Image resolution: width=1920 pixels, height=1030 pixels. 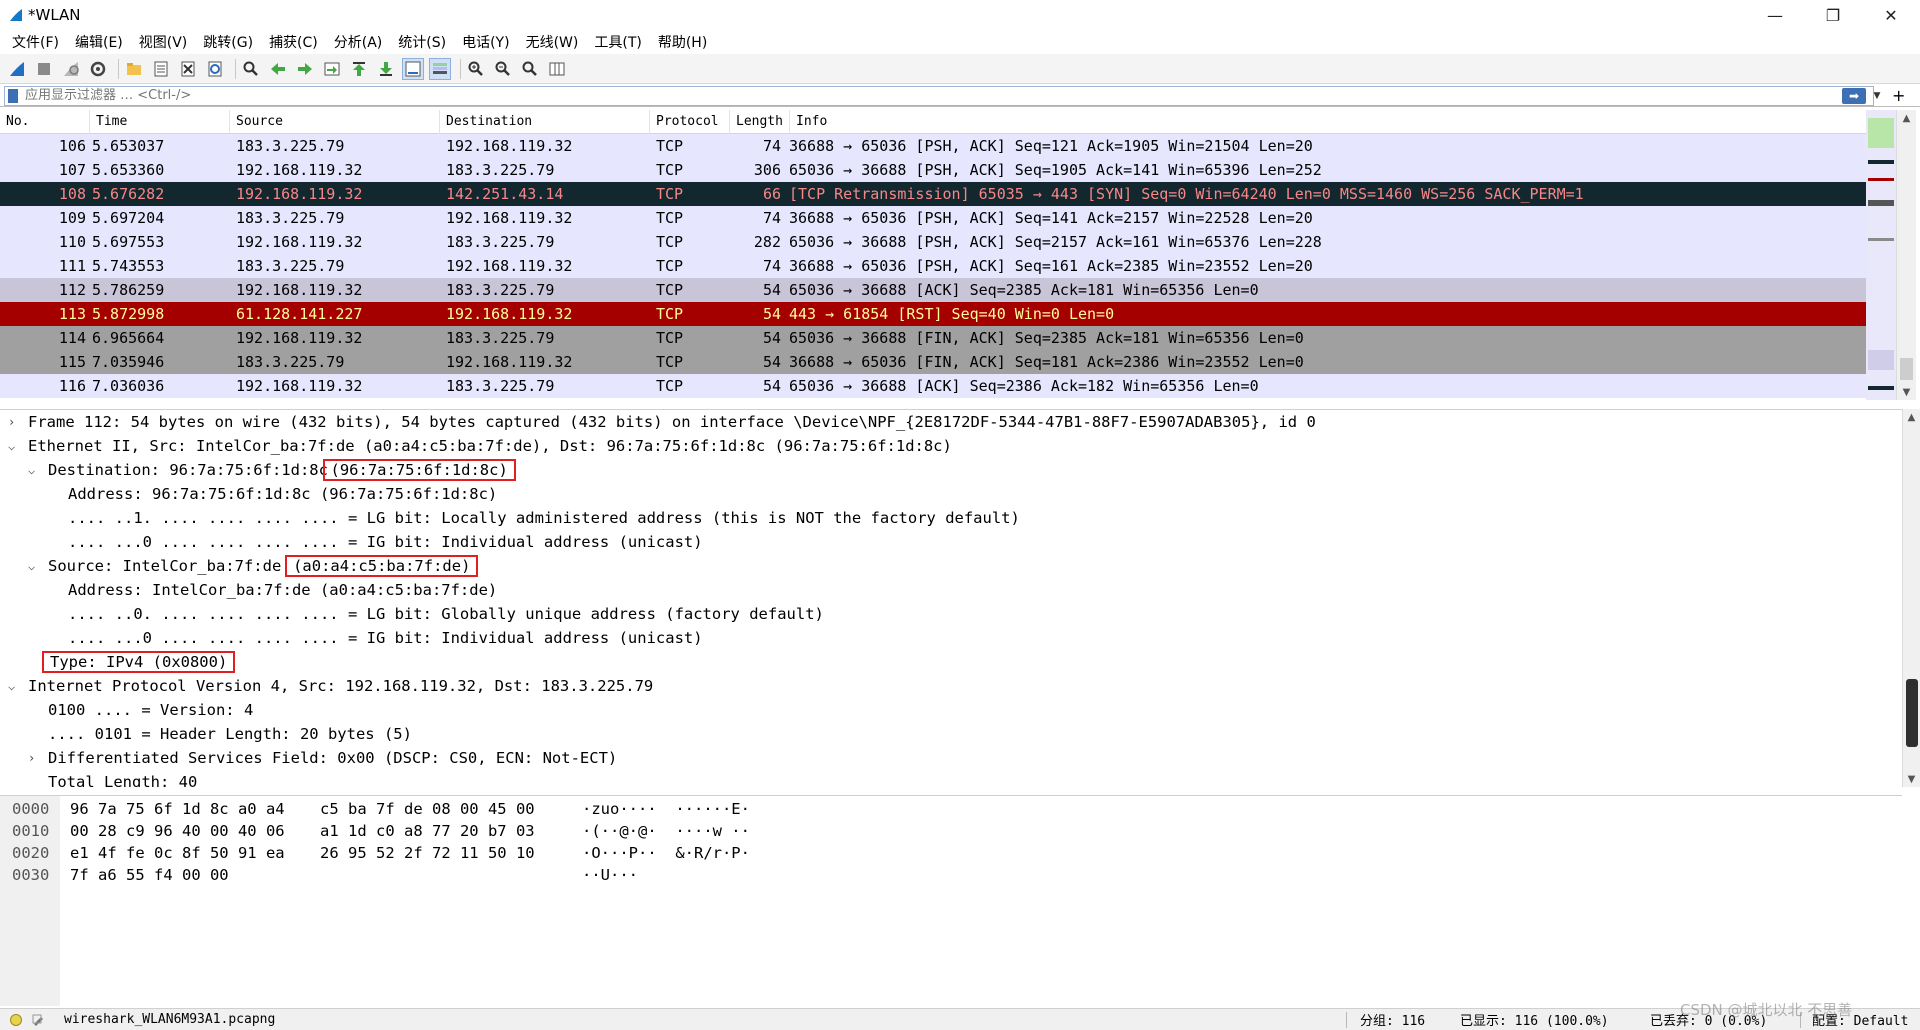 What do you see at coordinates (617, 42) in the screenshot?
I see `menu-tools: 工具(T)` at bounding box center [617, 42].